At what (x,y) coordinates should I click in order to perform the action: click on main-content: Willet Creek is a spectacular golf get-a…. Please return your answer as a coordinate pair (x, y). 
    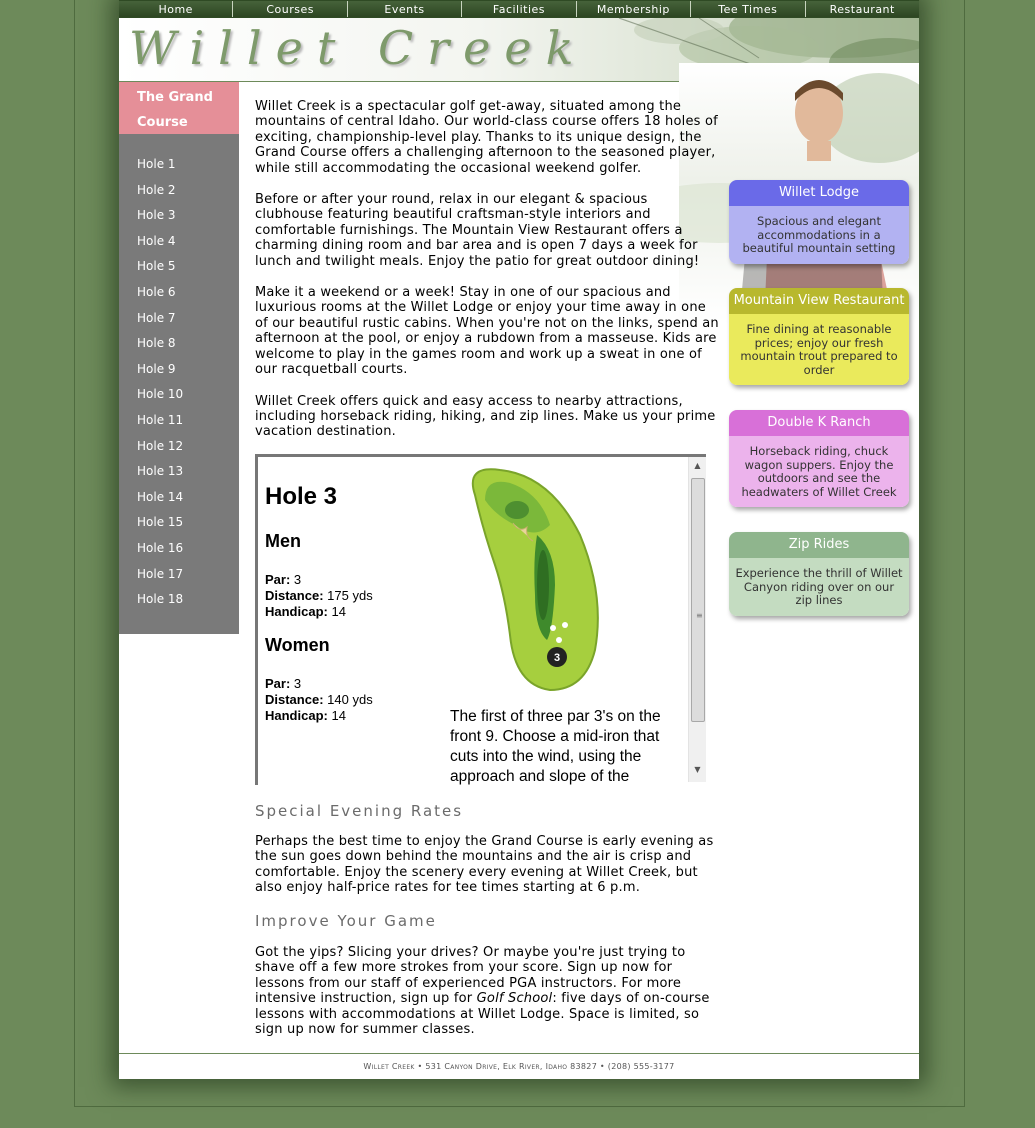
    Looking at the image, I should click on (487, 277).